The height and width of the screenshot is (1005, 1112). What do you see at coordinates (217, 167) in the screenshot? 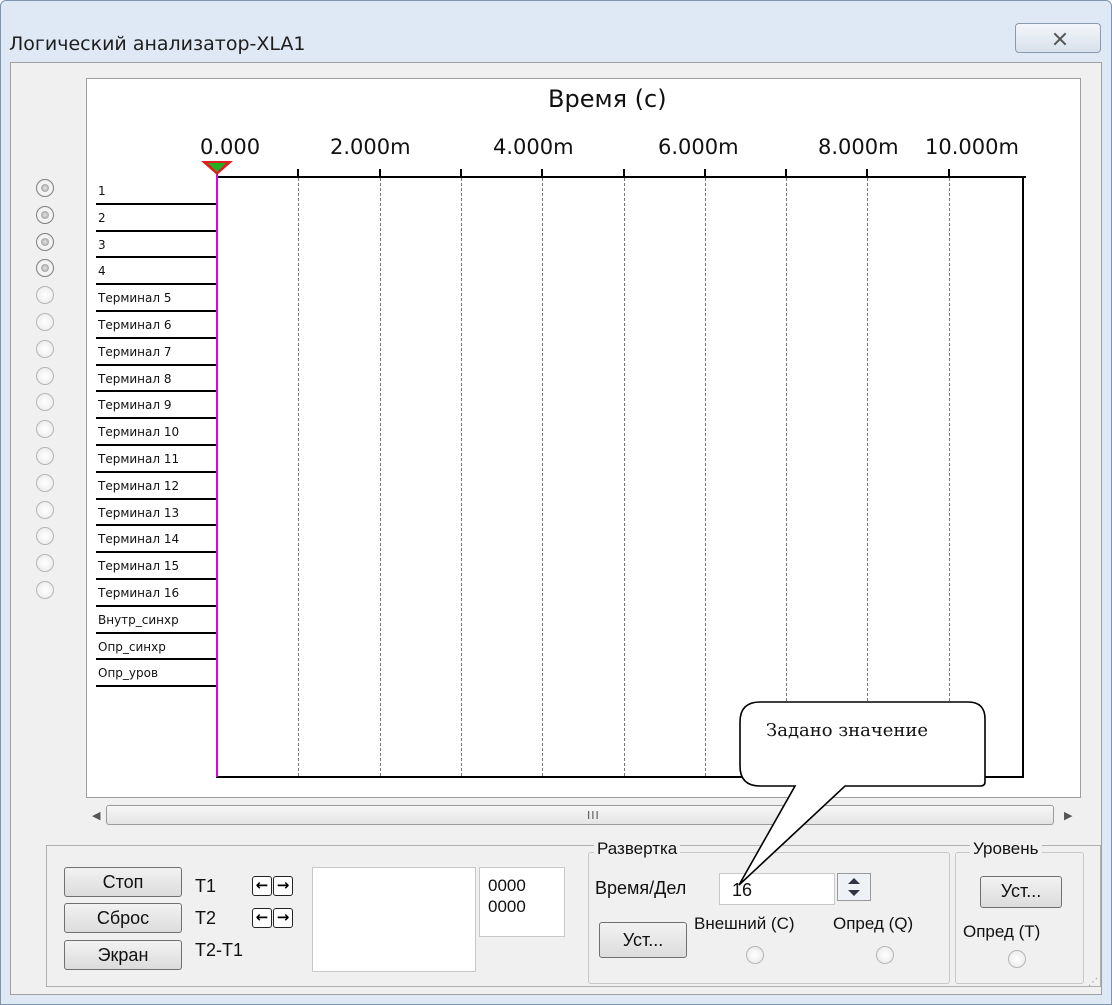
I see `trigger-marker-inner-icon` at bounding box center [217, 167].